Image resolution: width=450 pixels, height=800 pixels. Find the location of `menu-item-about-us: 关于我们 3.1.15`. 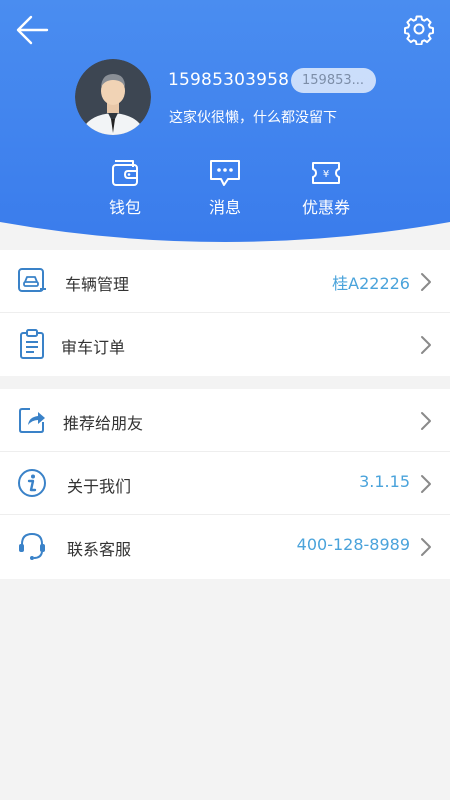

menu-item-about-us: 关于我们 3.1.15 is located at coordinates (225, 483).